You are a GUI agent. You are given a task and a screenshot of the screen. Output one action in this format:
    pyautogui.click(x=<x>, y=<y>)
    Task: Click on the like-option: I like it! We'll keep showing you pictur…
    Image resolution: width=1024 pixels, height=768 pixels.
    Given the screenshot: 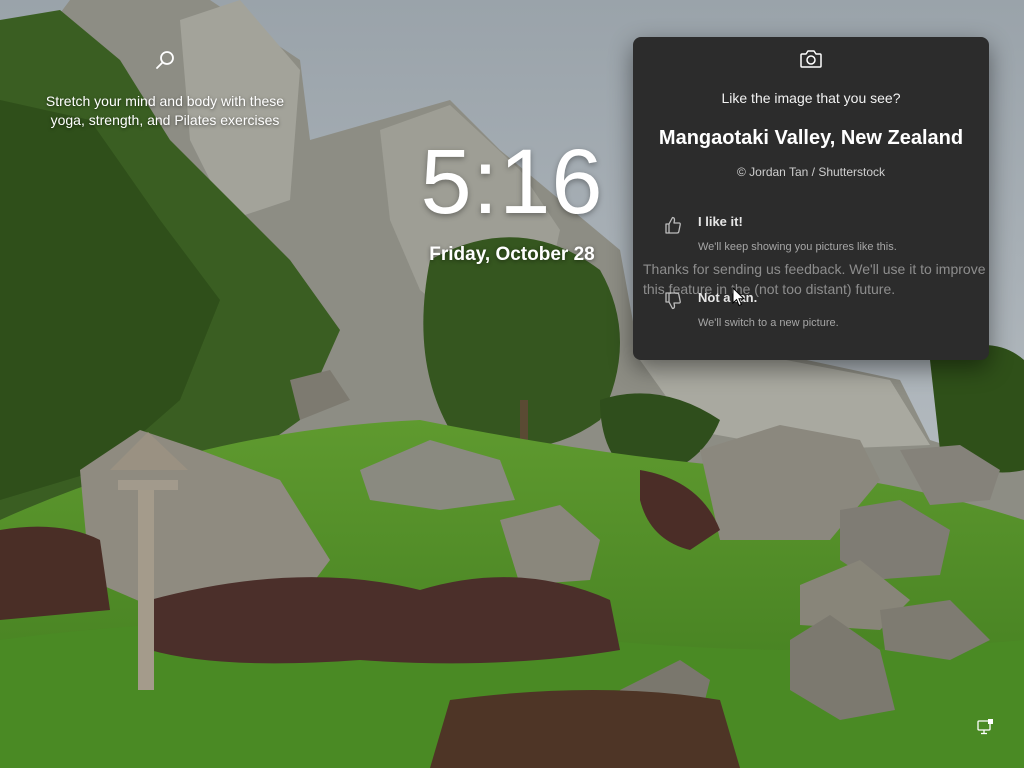 What is the action you would take?
    pyautogui.click(x=814, y=235)
    